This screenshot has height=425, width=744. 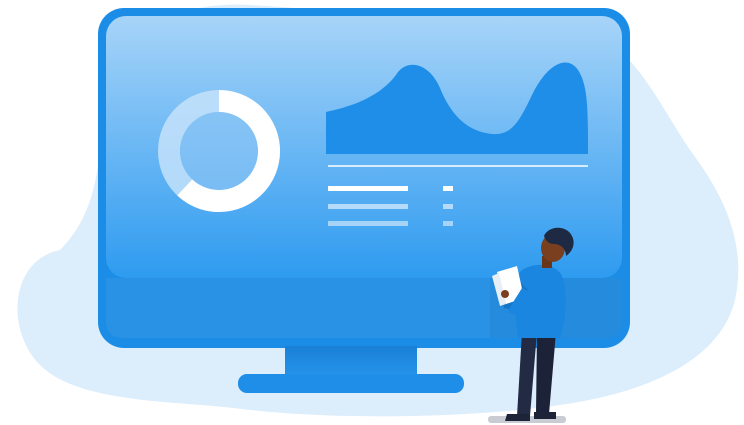 What do you see at coordinates (545, 415) in the screenshot?
I see `person-shoe-right` at bounding box center [545, 415].